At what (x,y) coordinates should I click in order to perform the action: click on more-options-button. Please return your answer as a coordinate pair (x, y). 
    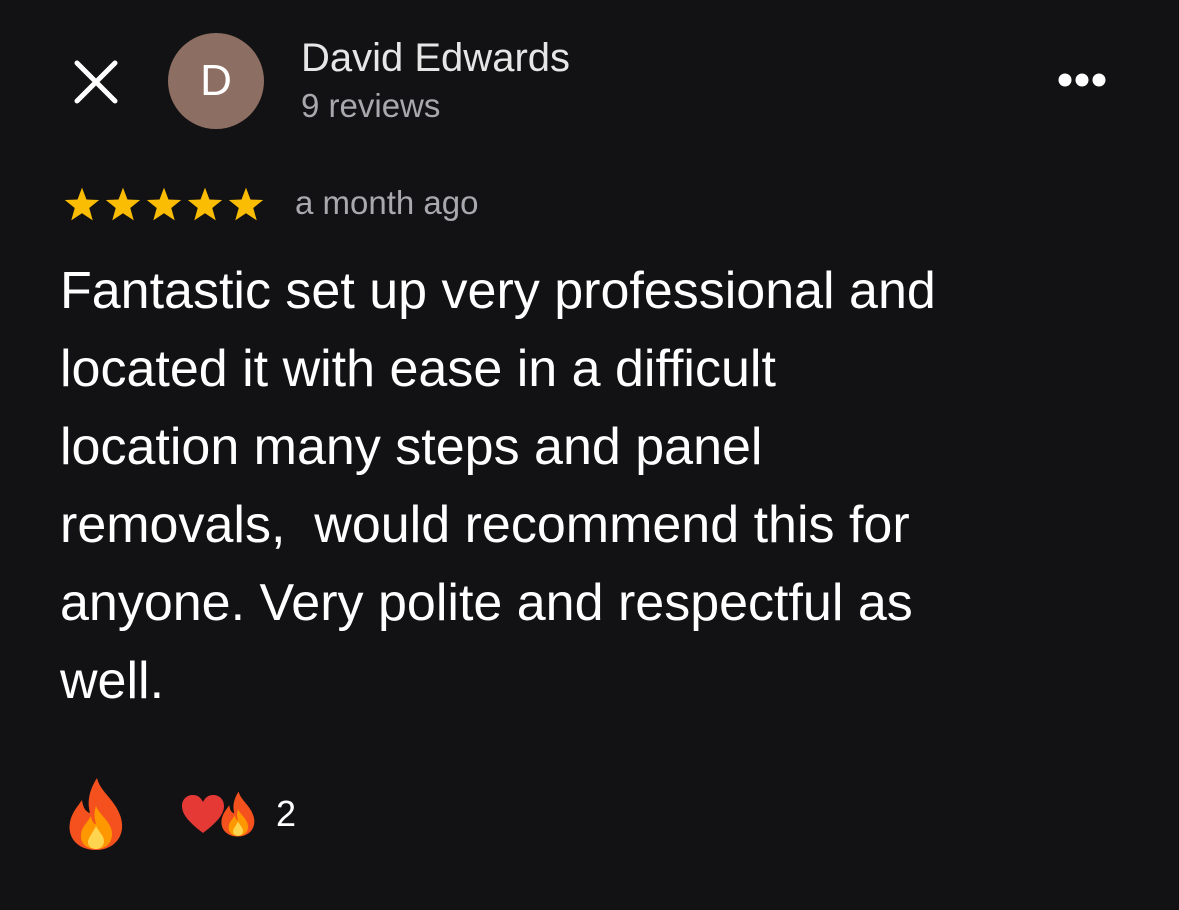
    Looking at the image, I should click on (1082, 80).